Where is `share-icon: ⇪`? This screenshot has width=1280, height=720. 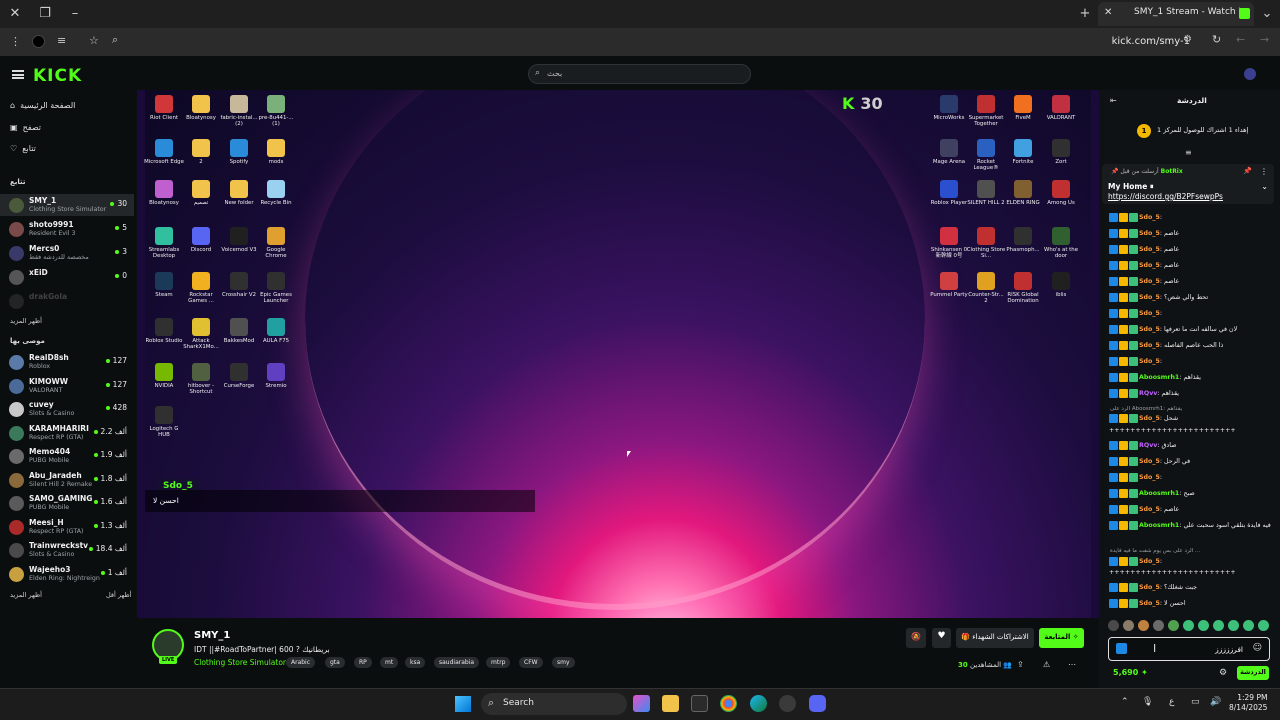 share-icon: ⇪ is located at coordinates (1020, 664).